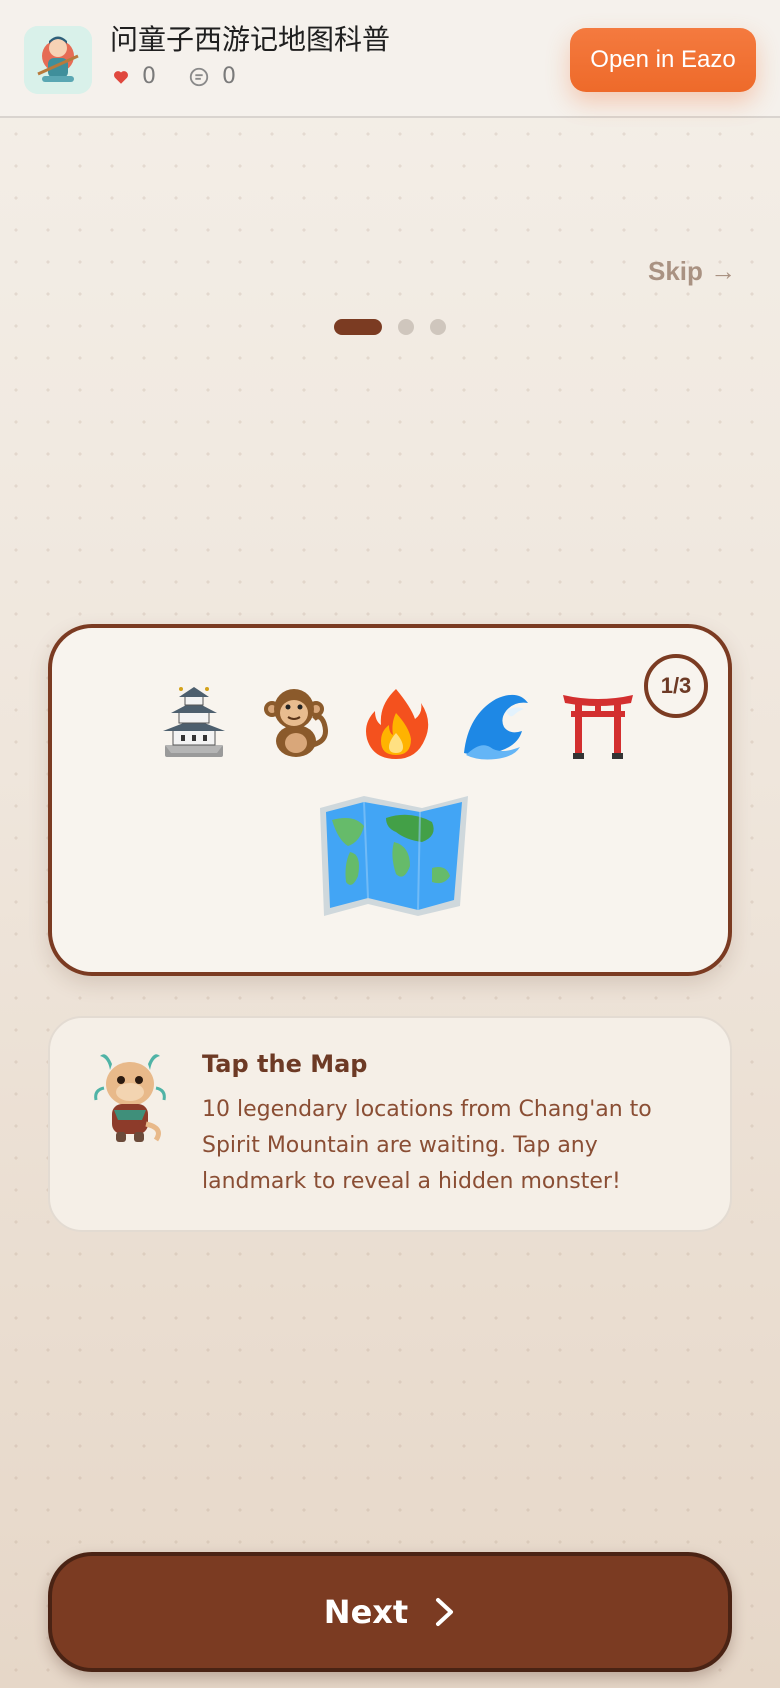 The image size is (780, 1688). I want to click on step-counter: 1/3, so click(676, 686).